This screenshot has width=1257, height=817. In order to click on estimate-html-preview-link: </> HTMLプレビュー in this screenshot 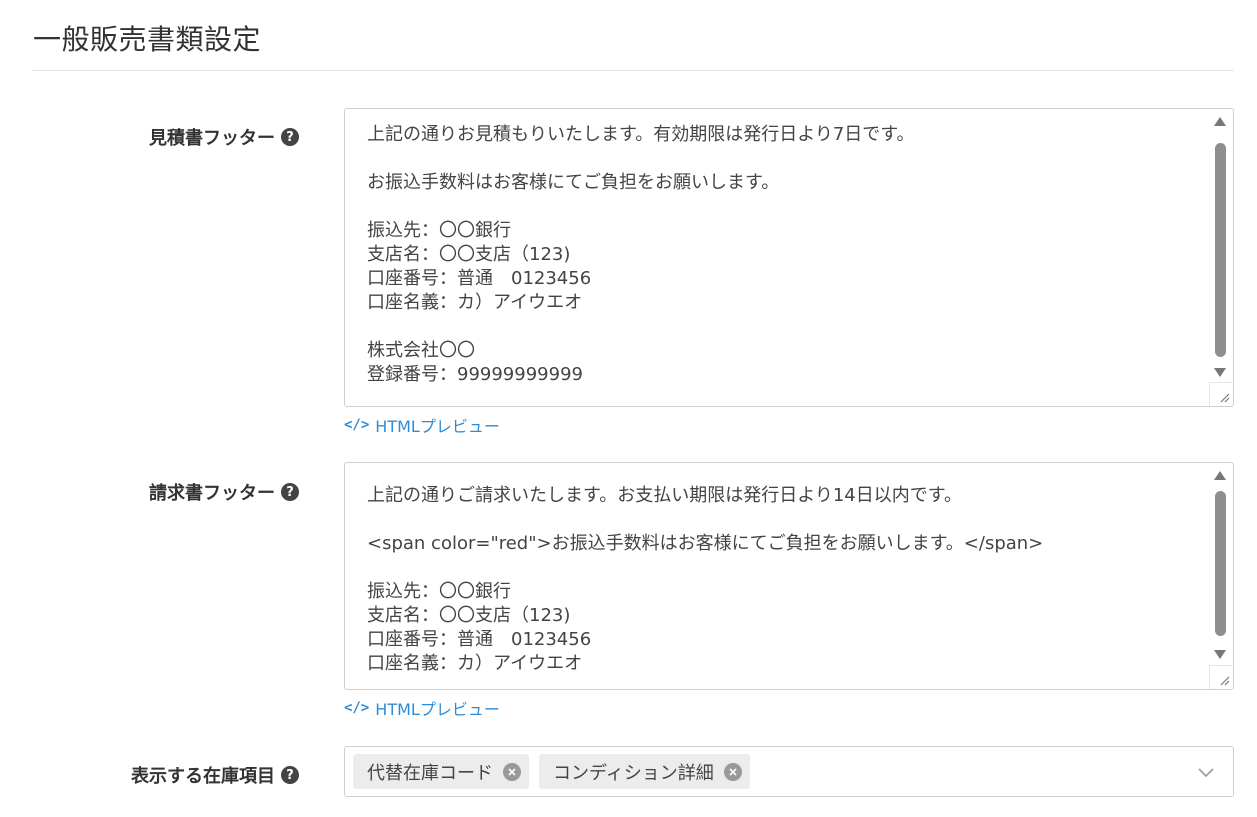, I will do `click(422, 425)`.